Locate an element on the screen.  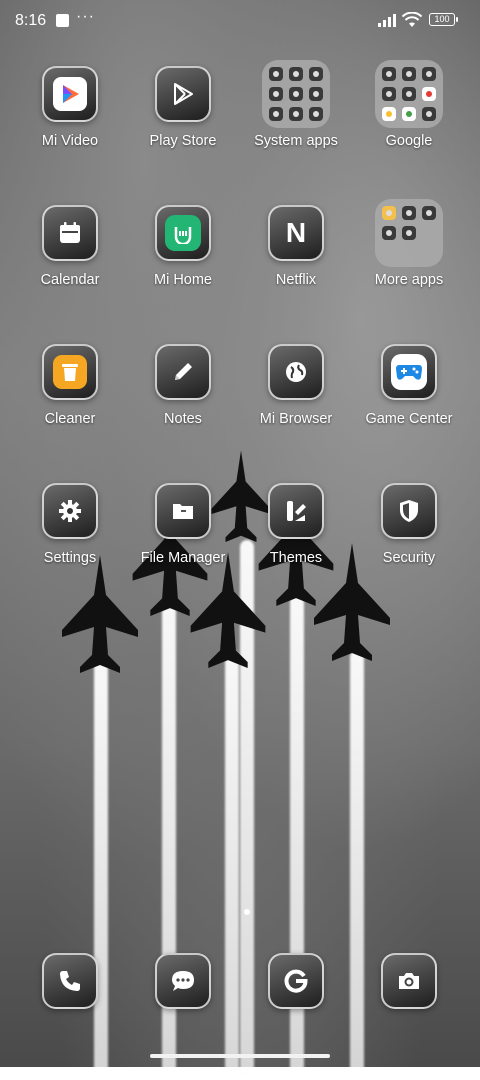
phone-icon is located at coordinates (70, 981).